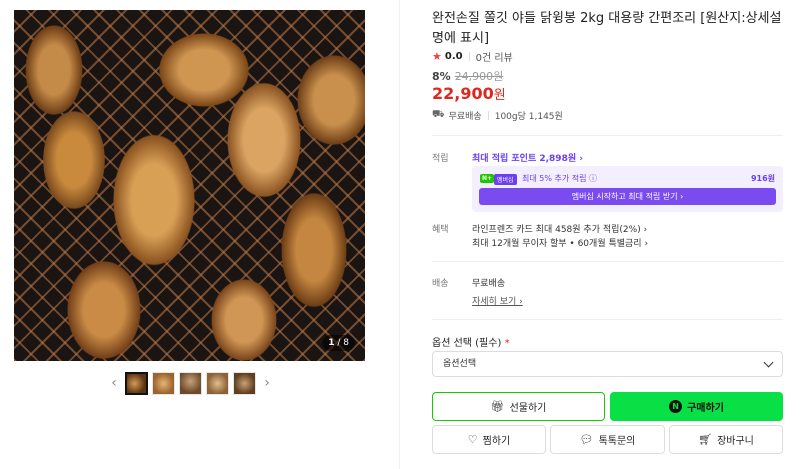  What do you see at coordinates (114, 383) in the screenshot?
I see `thumb-prev-icon: ‹` at bounding box center [114, 383].